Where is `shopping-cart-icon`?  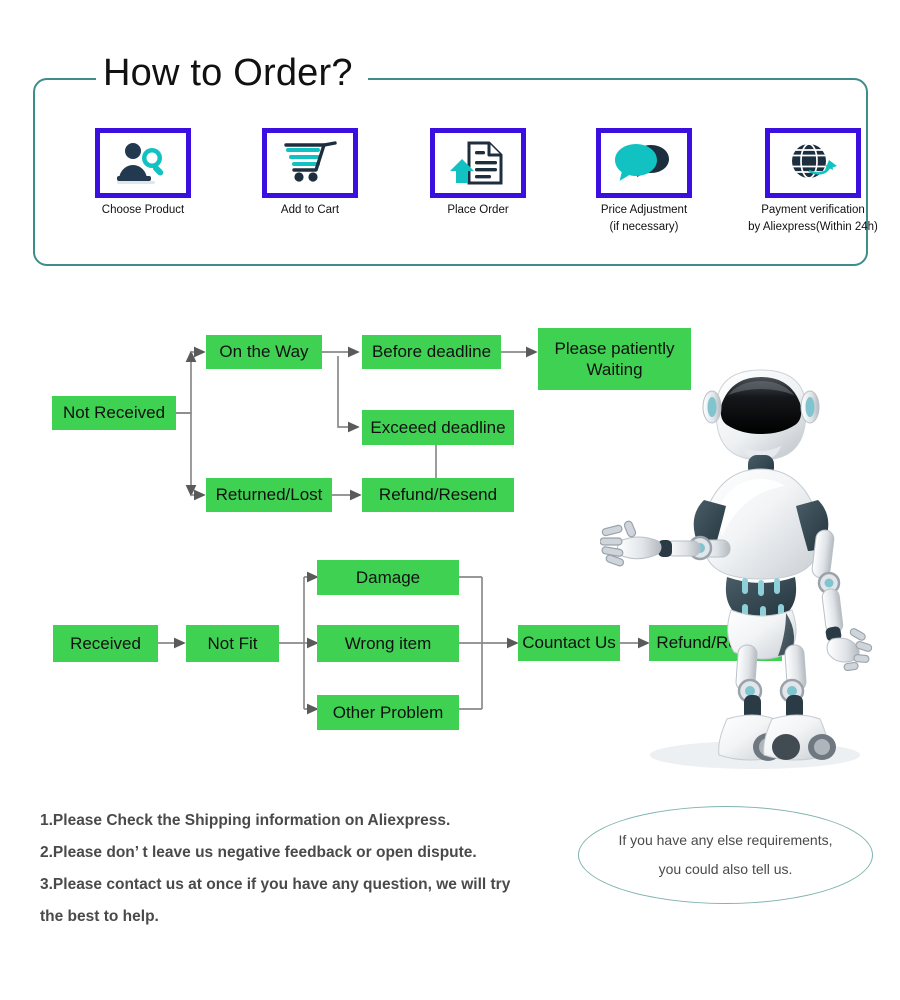 shopping-cart-icon is located at coordinates (310, 161).